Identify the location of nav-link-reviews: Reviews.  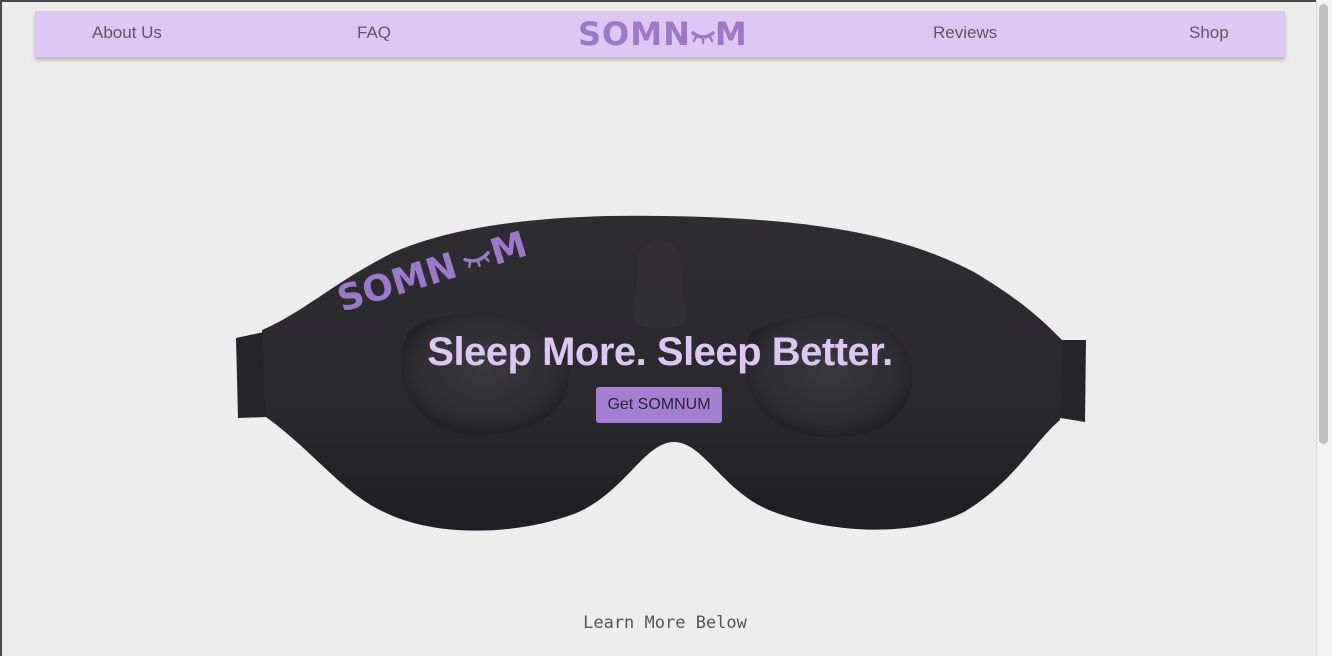
(965, 33).